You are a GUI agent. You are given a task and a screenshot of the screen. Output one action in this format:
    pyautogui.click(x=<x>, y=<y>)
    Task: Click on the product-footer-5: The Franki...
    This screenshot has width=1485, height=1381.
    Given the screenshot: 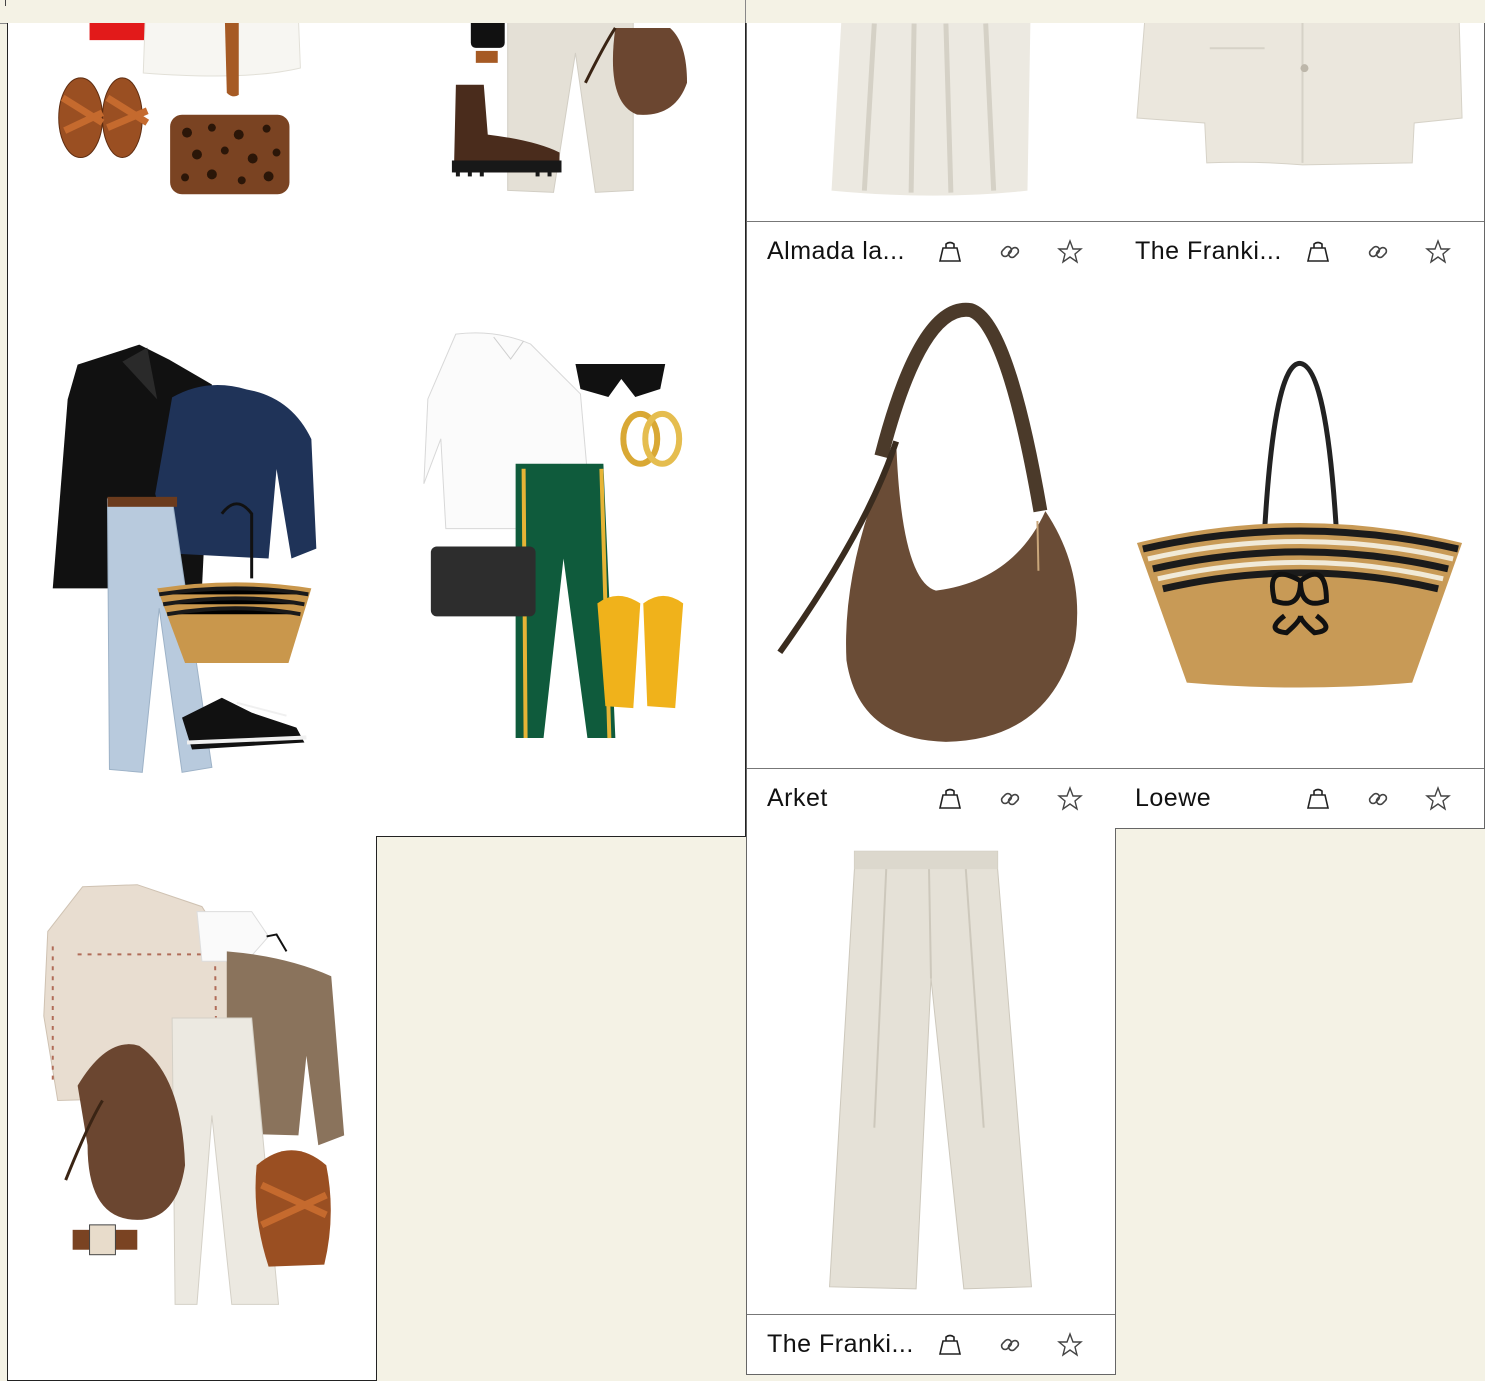 What is the action you would take?
    pyautogui.click(x=931, y=1344)
    